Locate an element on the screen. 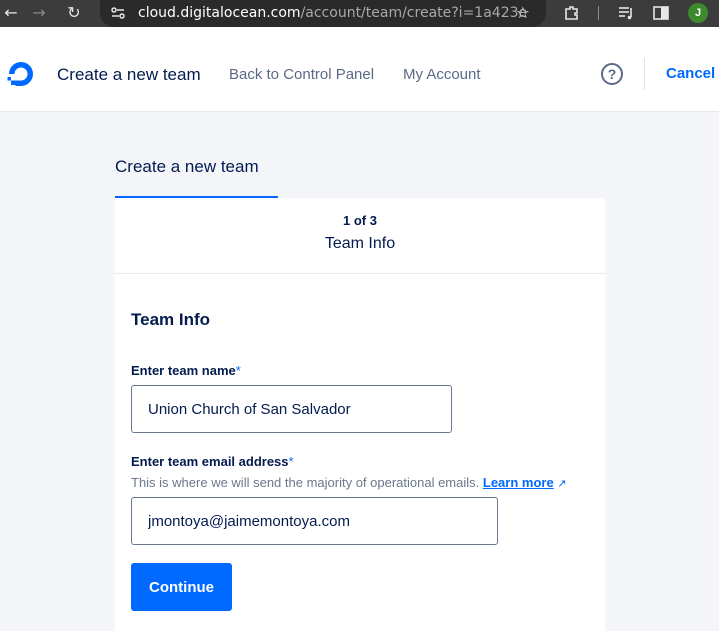  reload-icon: ↻ is located at coordinates (74, 13).